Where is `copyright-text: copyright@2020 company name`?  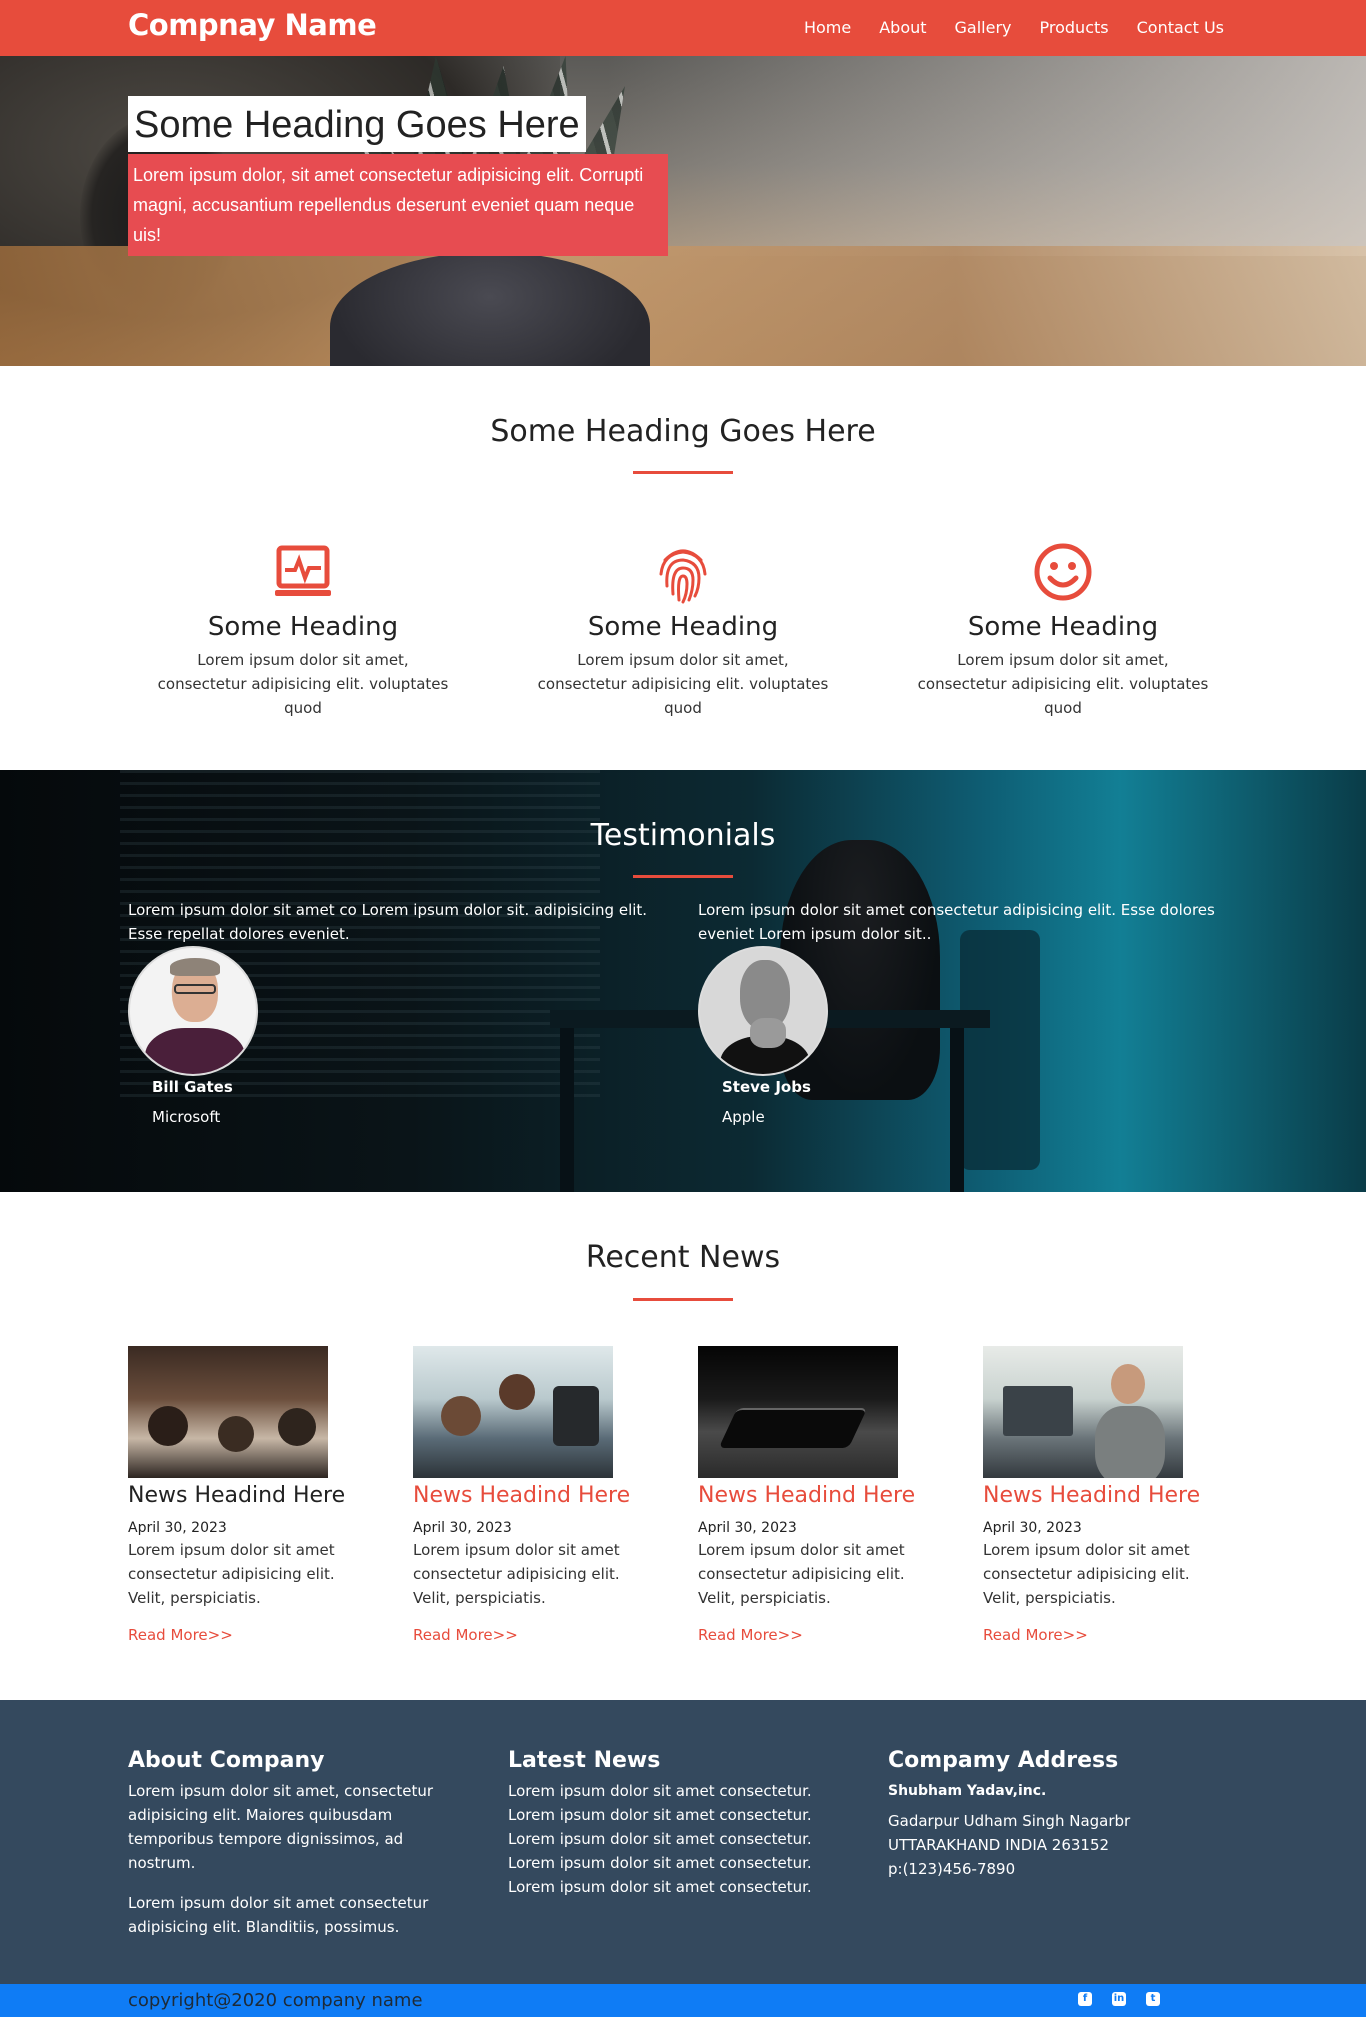 copyright-text: copyright@2020 company name is located at coordinates (275, 2000).